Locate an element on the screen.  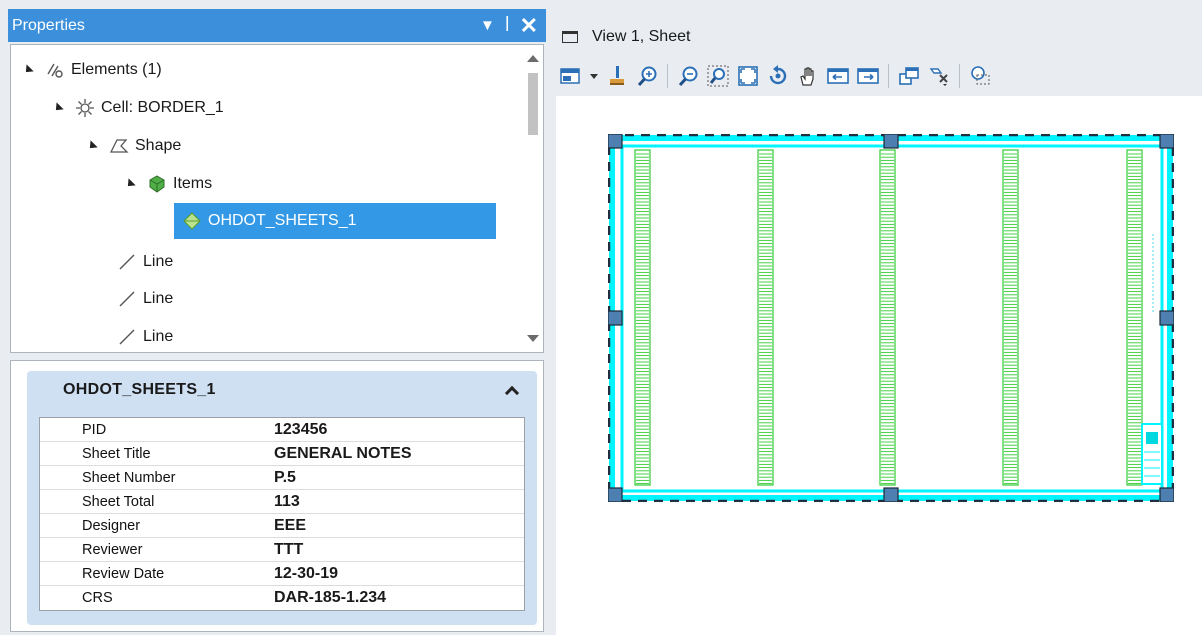
properties-title: Properties is located at coordinates (48, 25).